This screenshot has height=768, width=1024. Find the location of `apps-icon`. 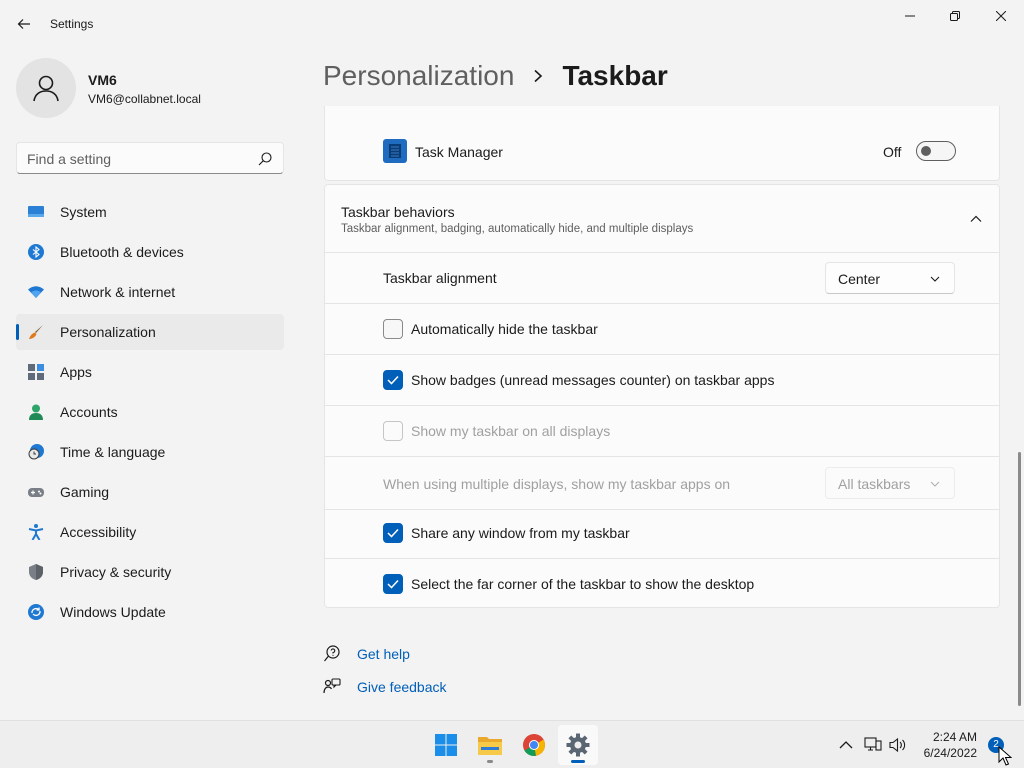

apps-icon is located at coordinates (36, 372).